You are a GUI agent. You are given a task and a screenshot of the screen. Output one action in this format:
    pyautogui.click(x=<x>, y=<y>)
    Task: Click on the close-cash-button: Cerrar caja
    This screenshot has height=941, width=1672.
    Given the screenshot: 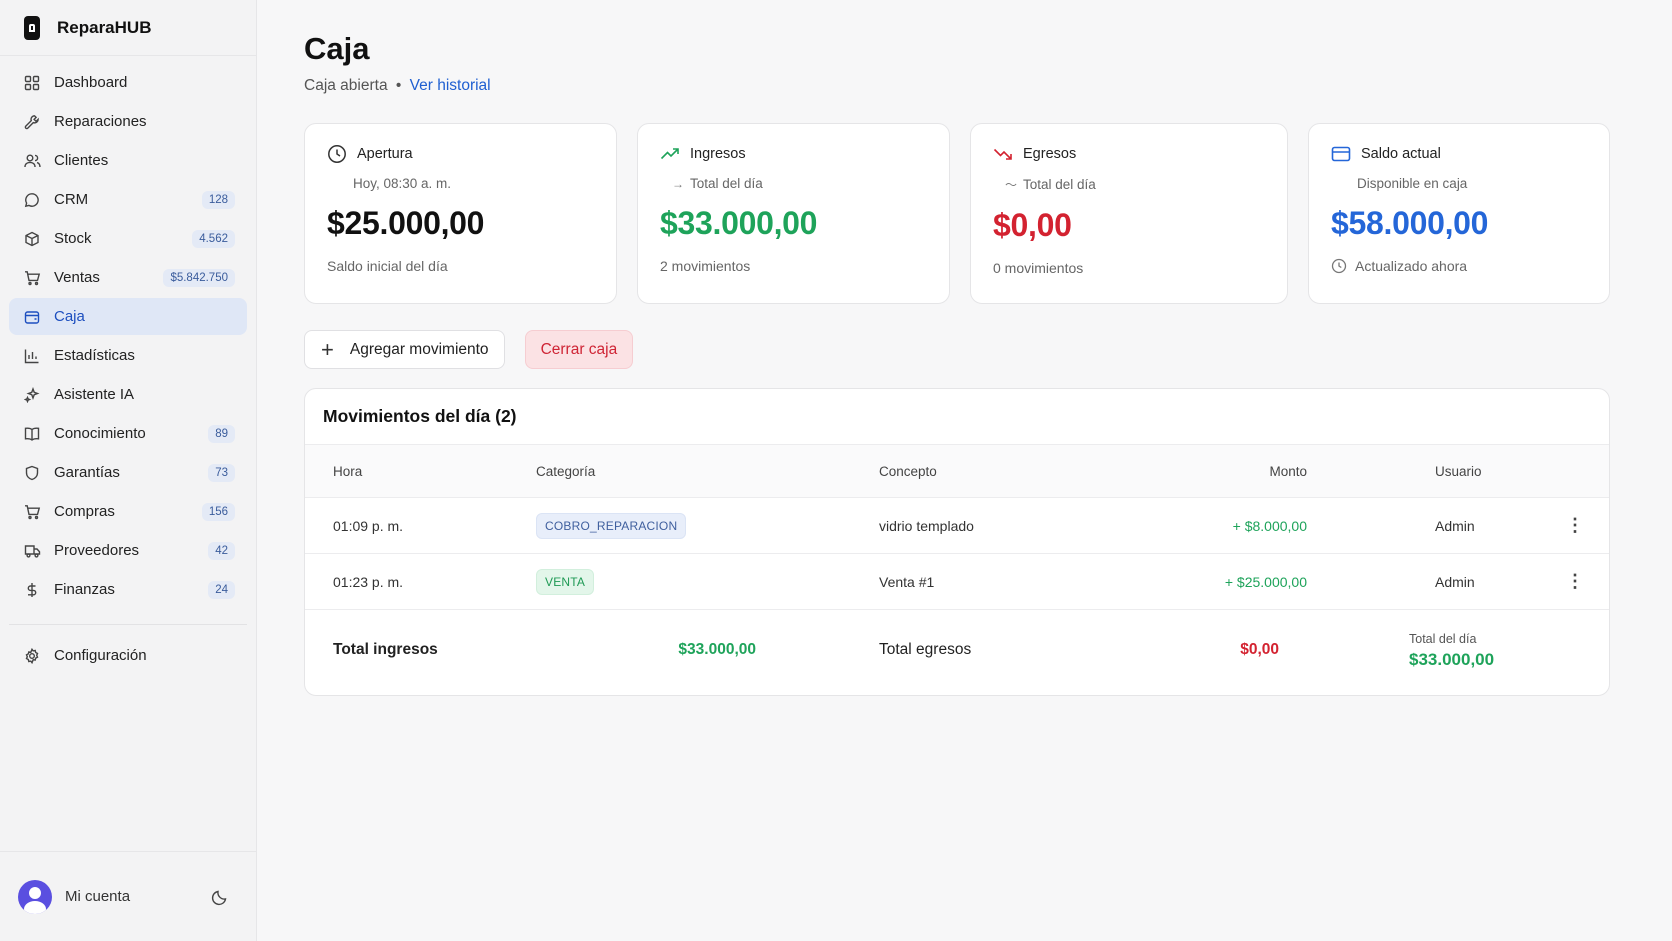 What is the action you would take?
    pyautogui.click(x=579, y=349)
    